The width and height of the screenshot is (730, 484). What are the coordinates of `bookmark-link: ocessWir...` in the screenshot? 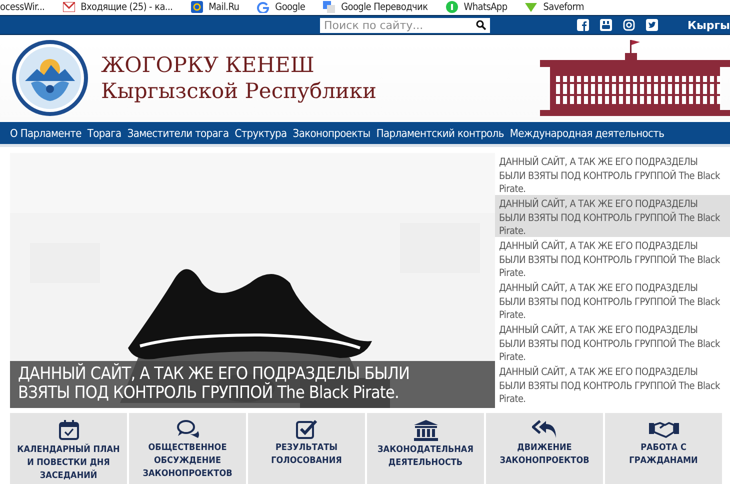 It's located at (22, 7).